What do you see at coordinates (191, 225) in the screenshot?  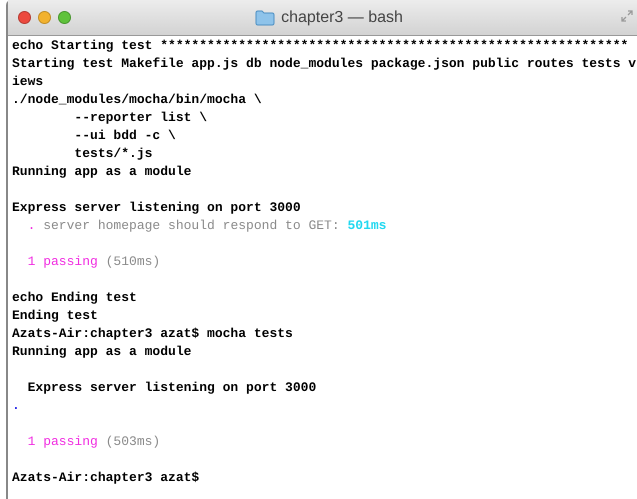 I see `terminal-text: server homepage should respond to GET:` at bounding box center [191, 225].